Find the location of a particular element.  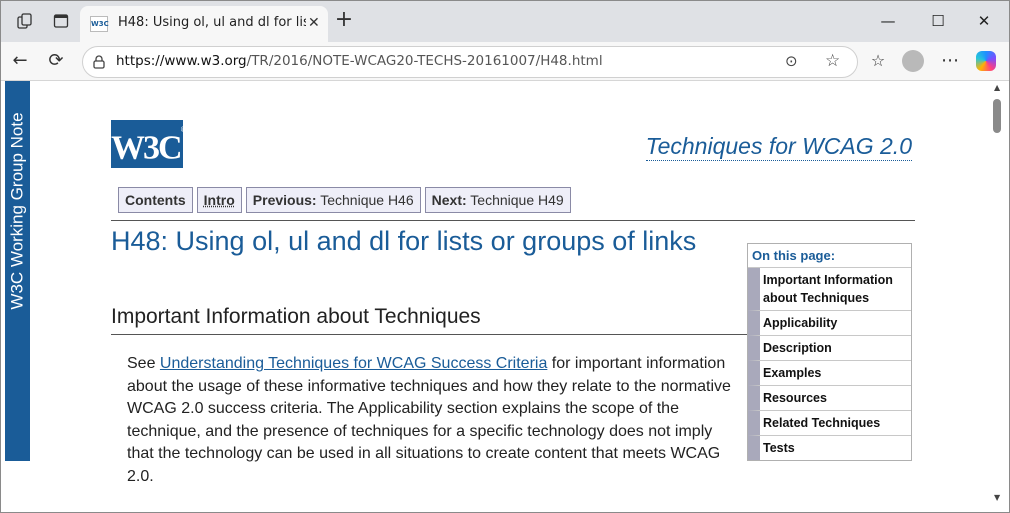

close-window-button: ✕ is located at coordinates (984, 21).